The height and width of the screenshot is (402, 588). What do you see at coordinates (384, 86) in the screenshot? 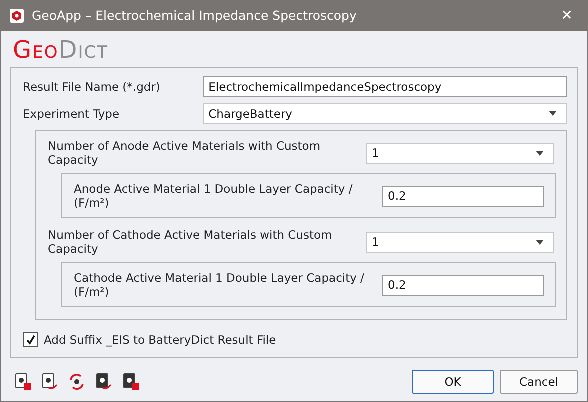
I see `input-field: ElectrochemicalImpedanceSpectroscopy` at bounding box center [384, 86].